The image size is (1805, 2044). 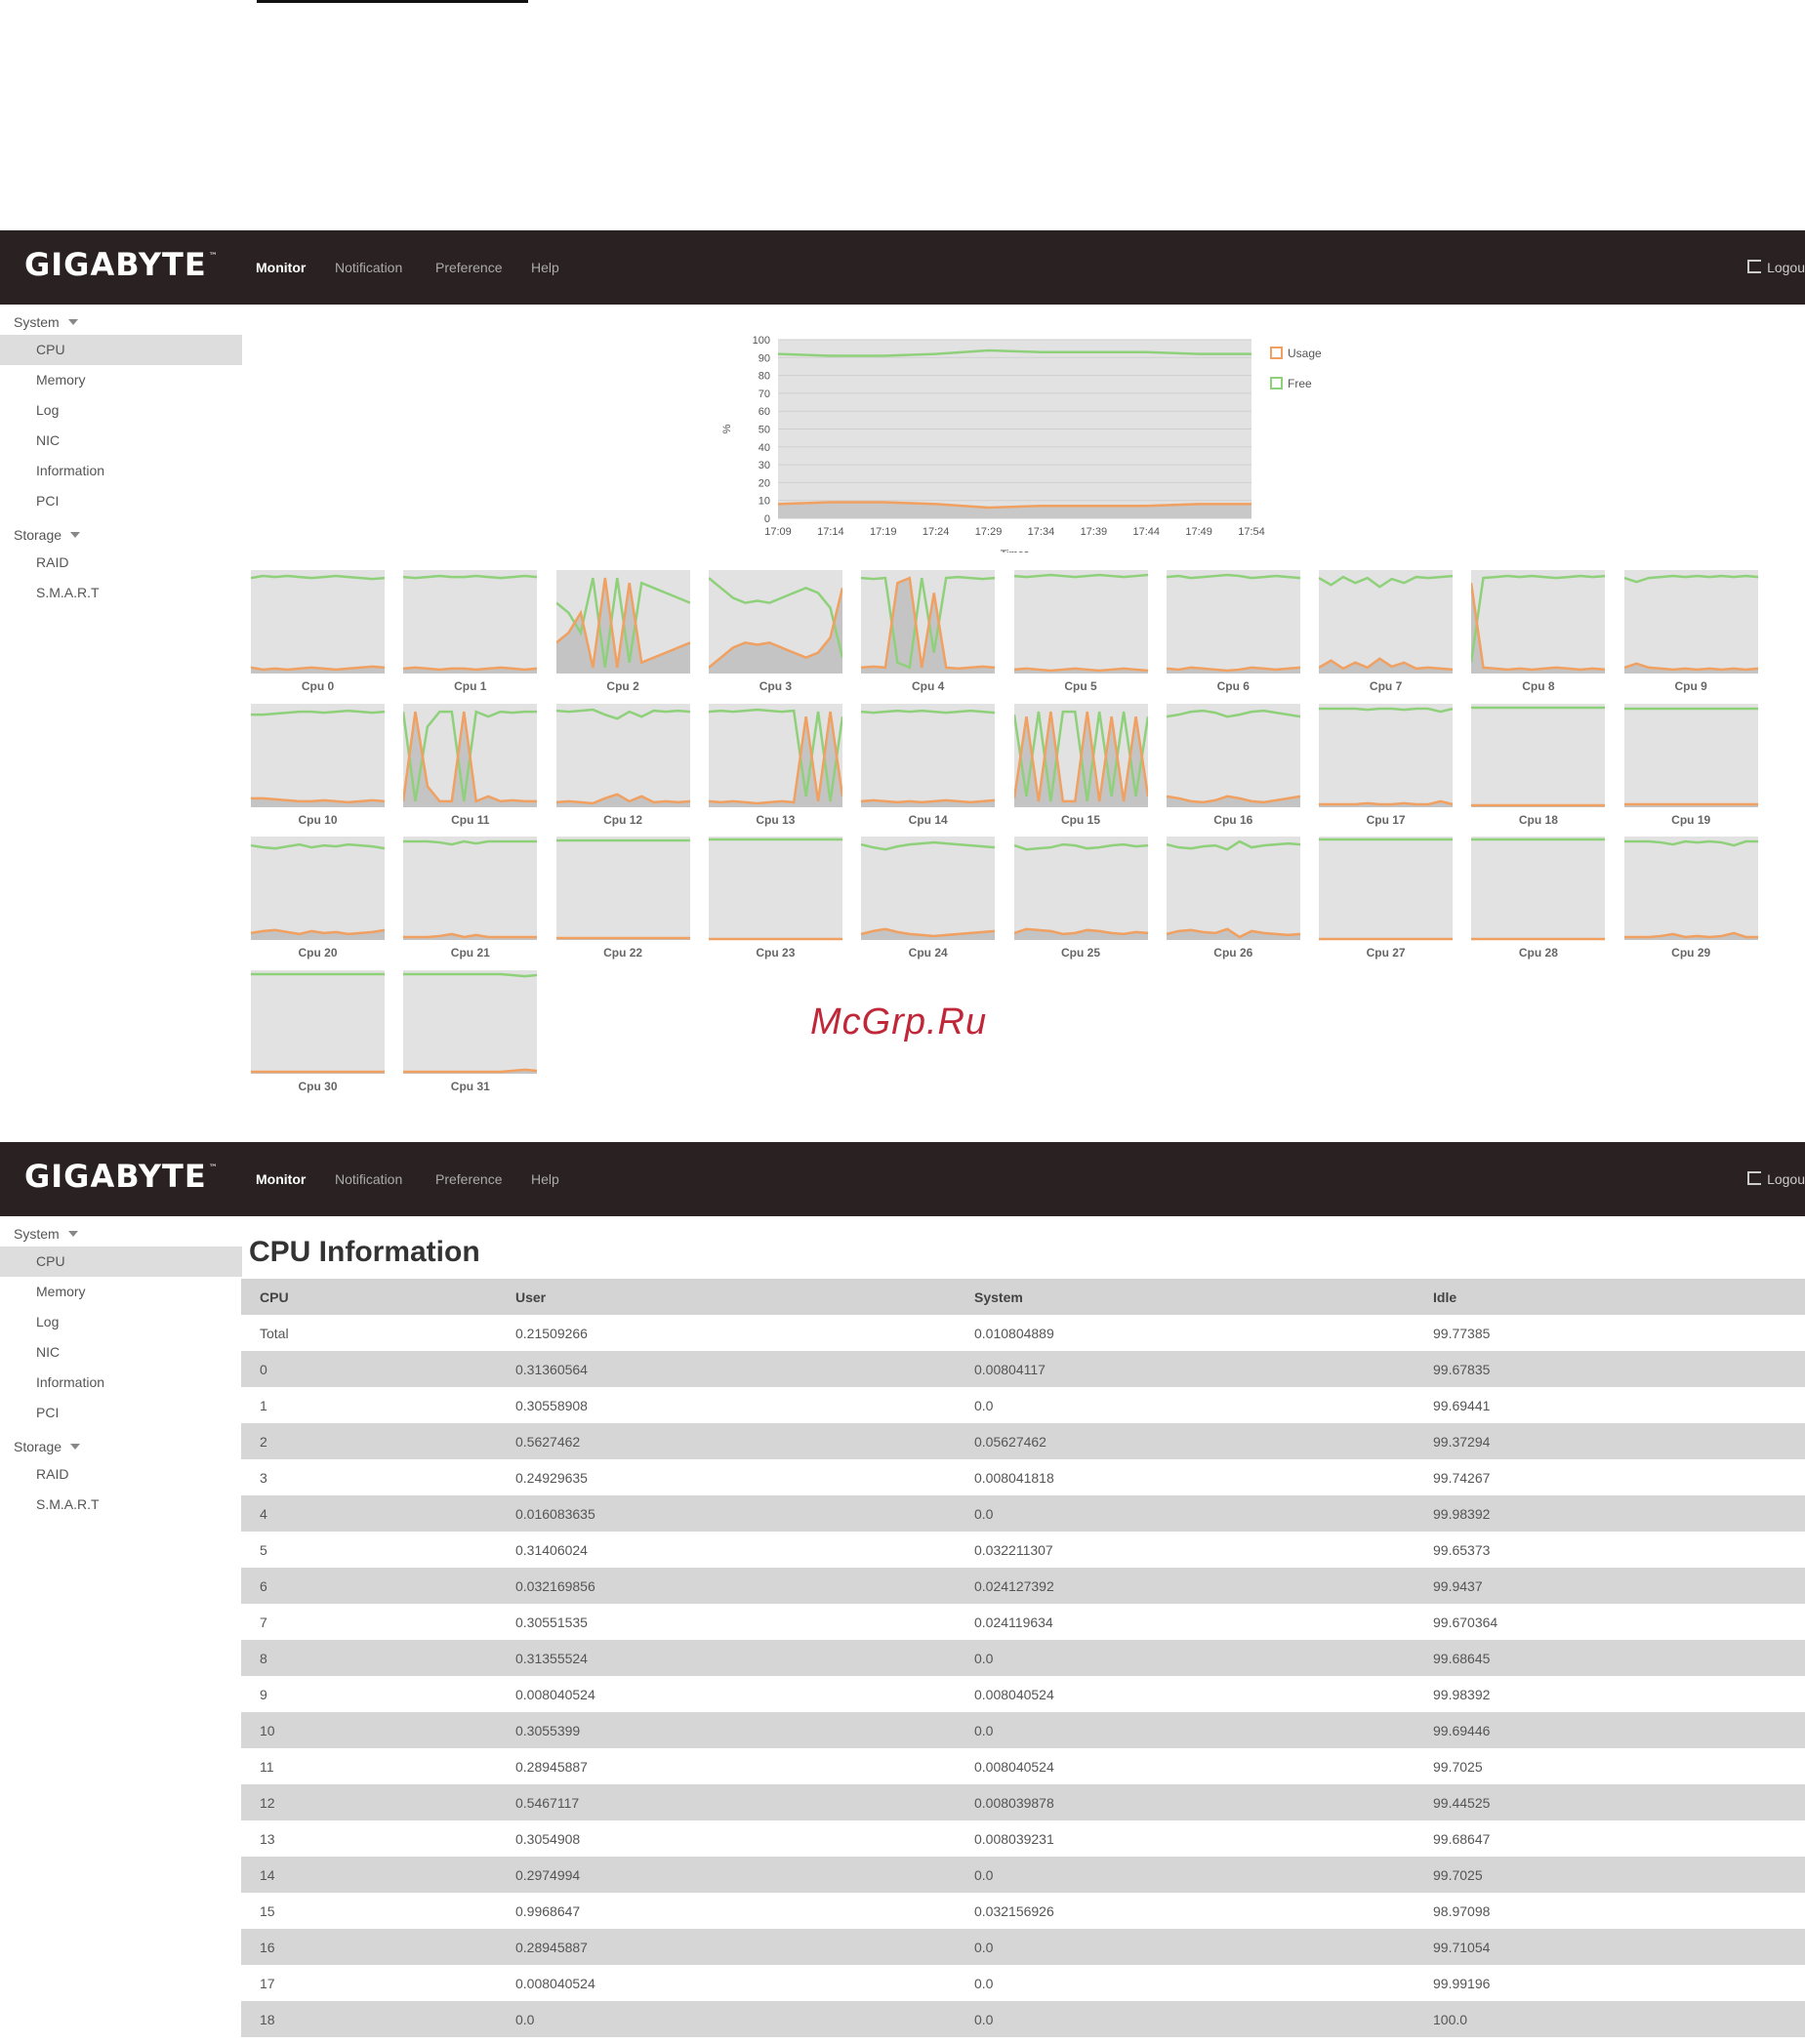 I want to click on table-row: 18 0.0 0.0 100.0, so click(x=1023, y=2019).